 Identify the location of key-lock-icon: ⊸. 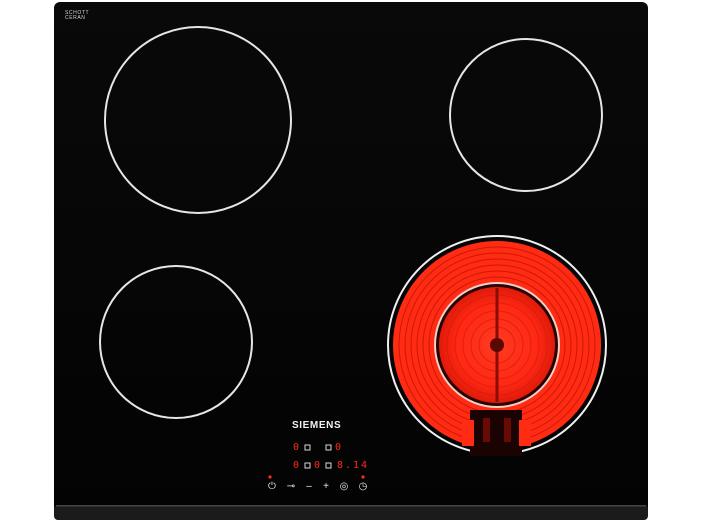
(291, 487).